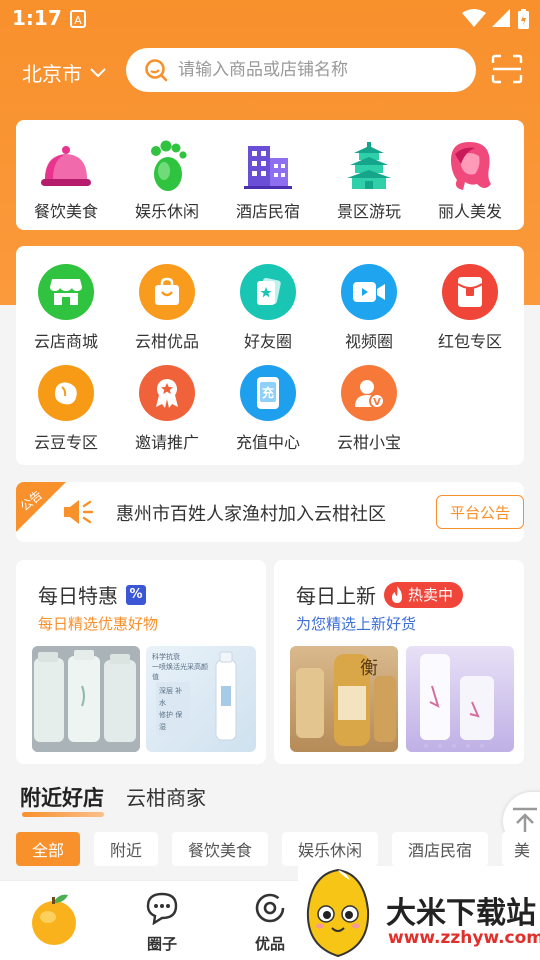 The image size is (540, 960). Describe the element at coordinates (469, 341) in the screenshot. I see `service-label: 红包专区` at that location.